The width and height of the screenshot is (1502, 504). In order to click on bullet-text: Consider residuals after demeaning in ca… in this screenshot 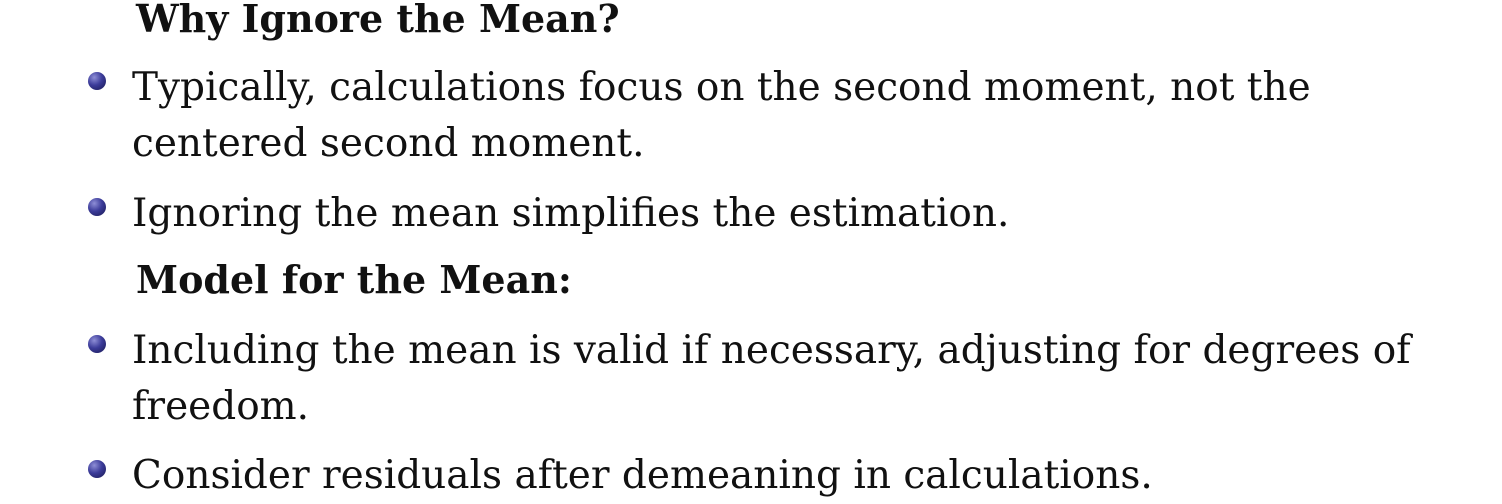, I will do `click(642, 475)`.